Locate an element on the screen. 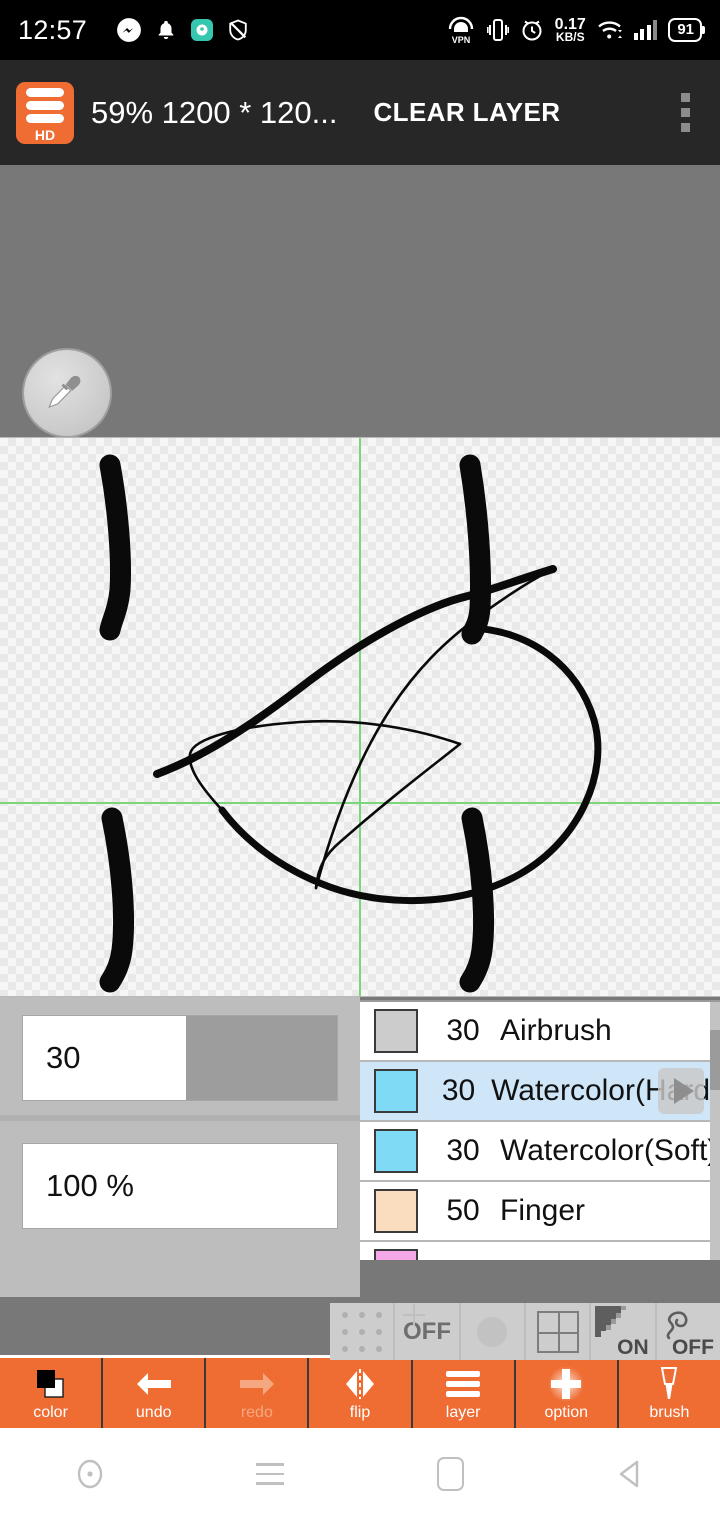  redo-button: redo is located at coordinates (258, 1393).